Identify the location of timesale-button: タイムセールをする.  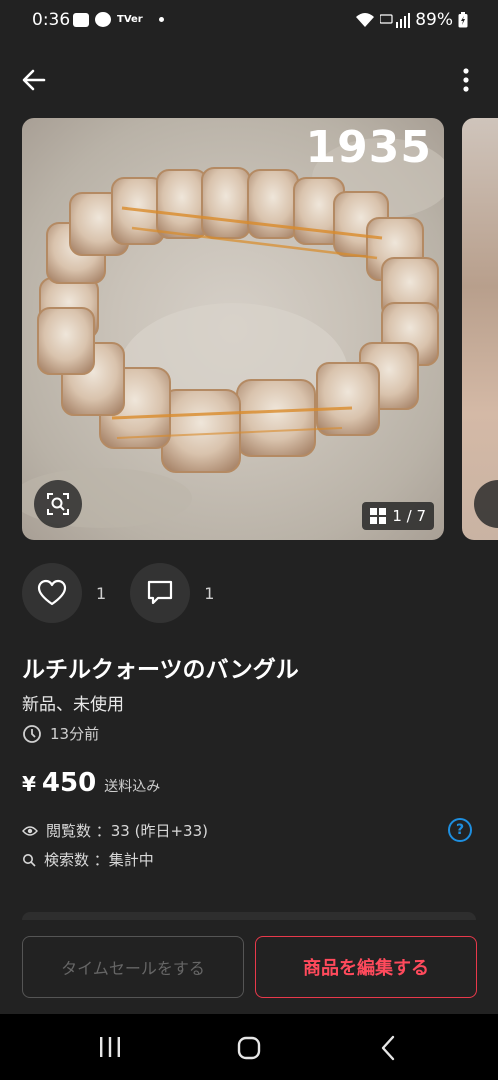
(133, 967).